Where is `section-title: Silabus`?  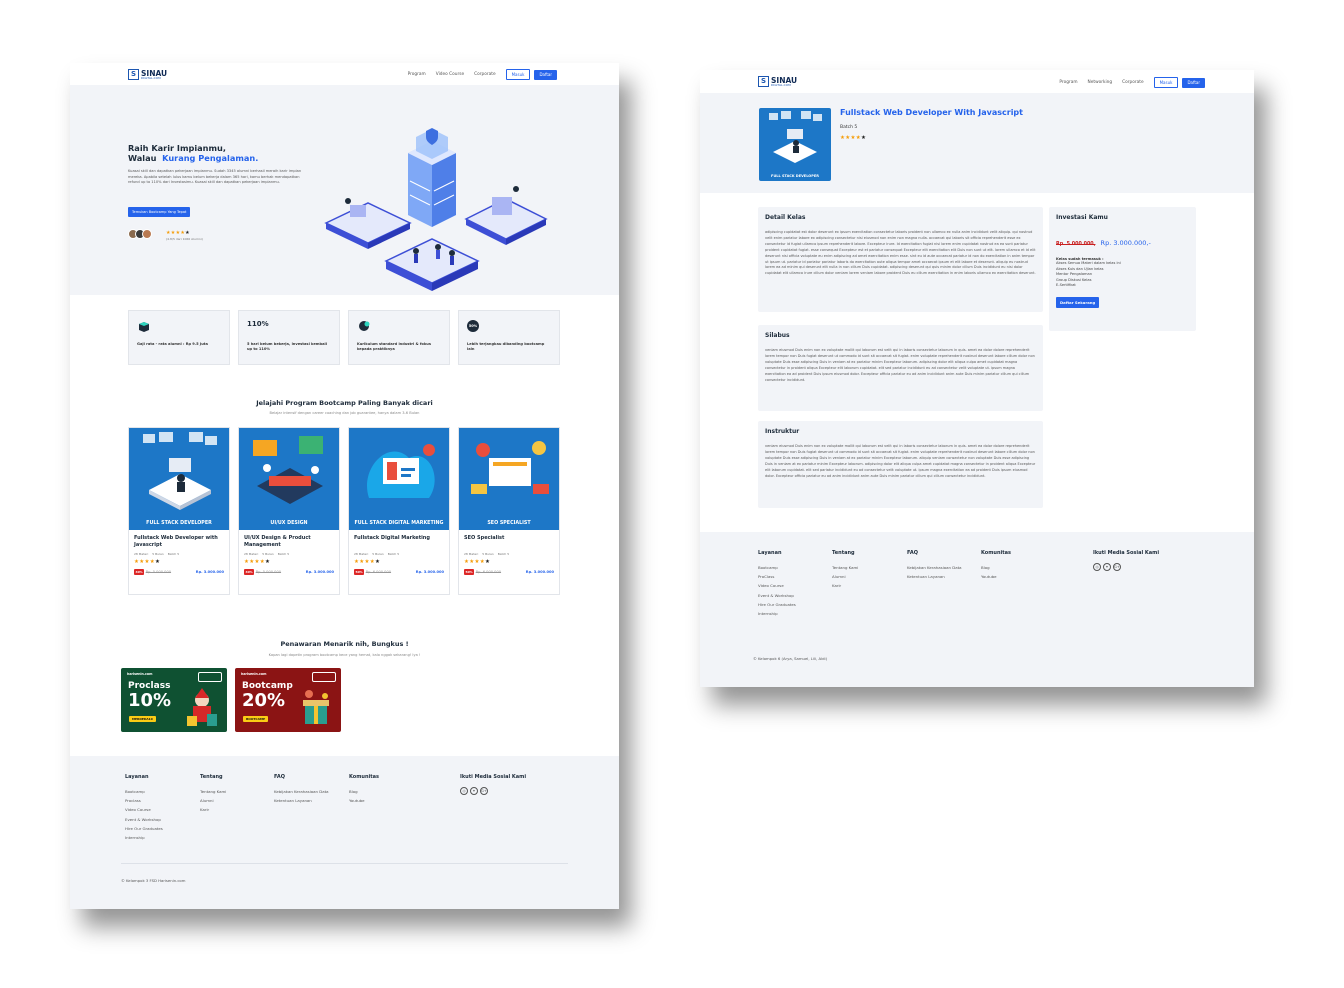 section-title: Silabus is located at coordinates (777, 335).